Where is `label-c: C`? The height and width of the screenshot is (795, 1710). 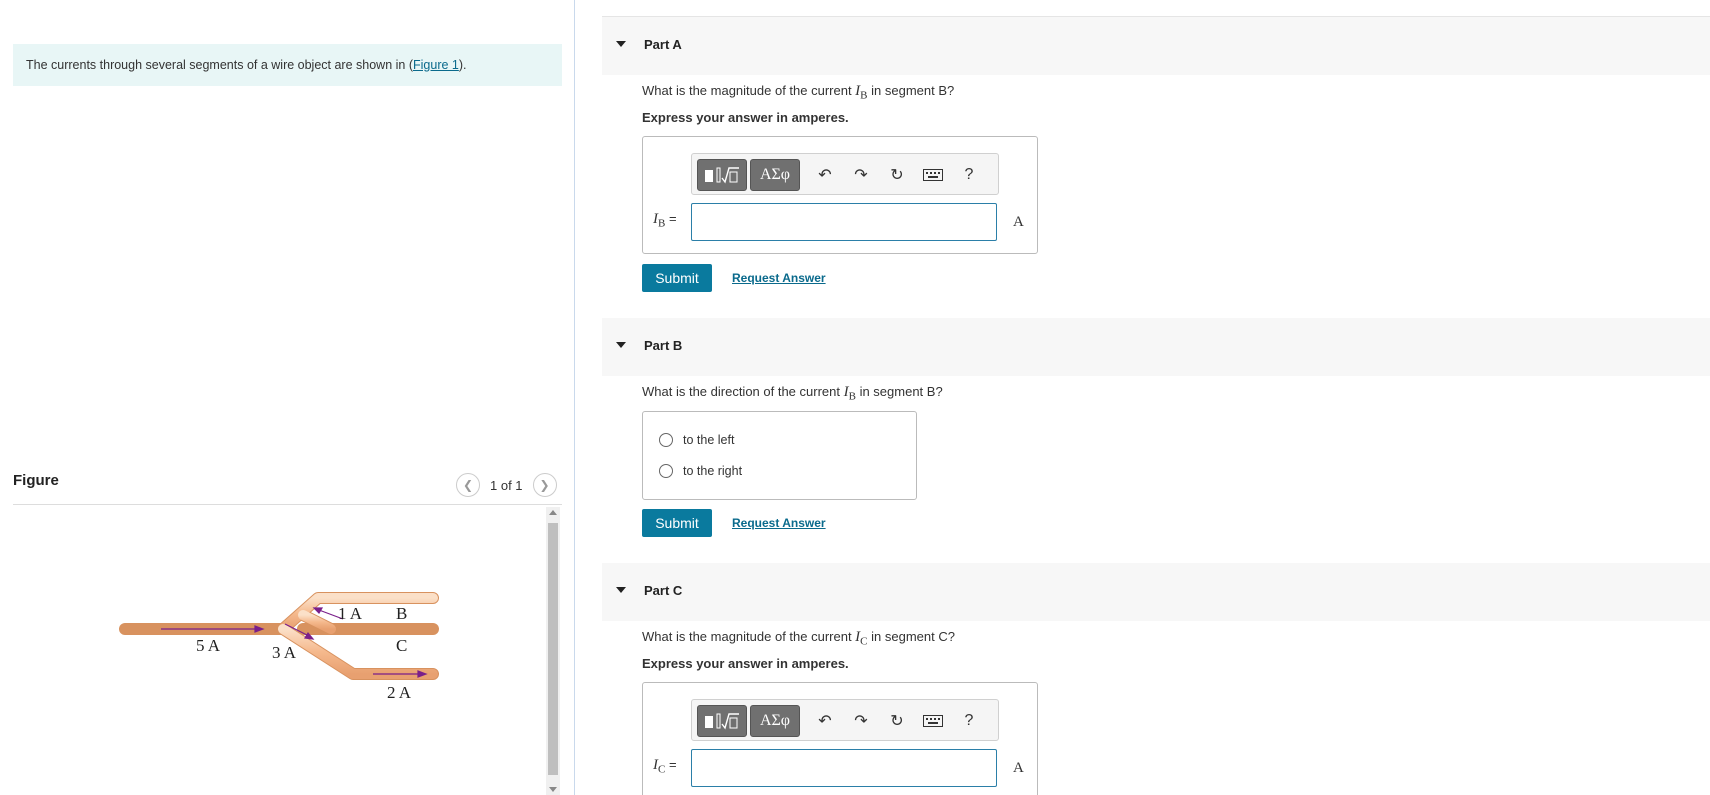 label-c: C is located at coordinates (401, 645).